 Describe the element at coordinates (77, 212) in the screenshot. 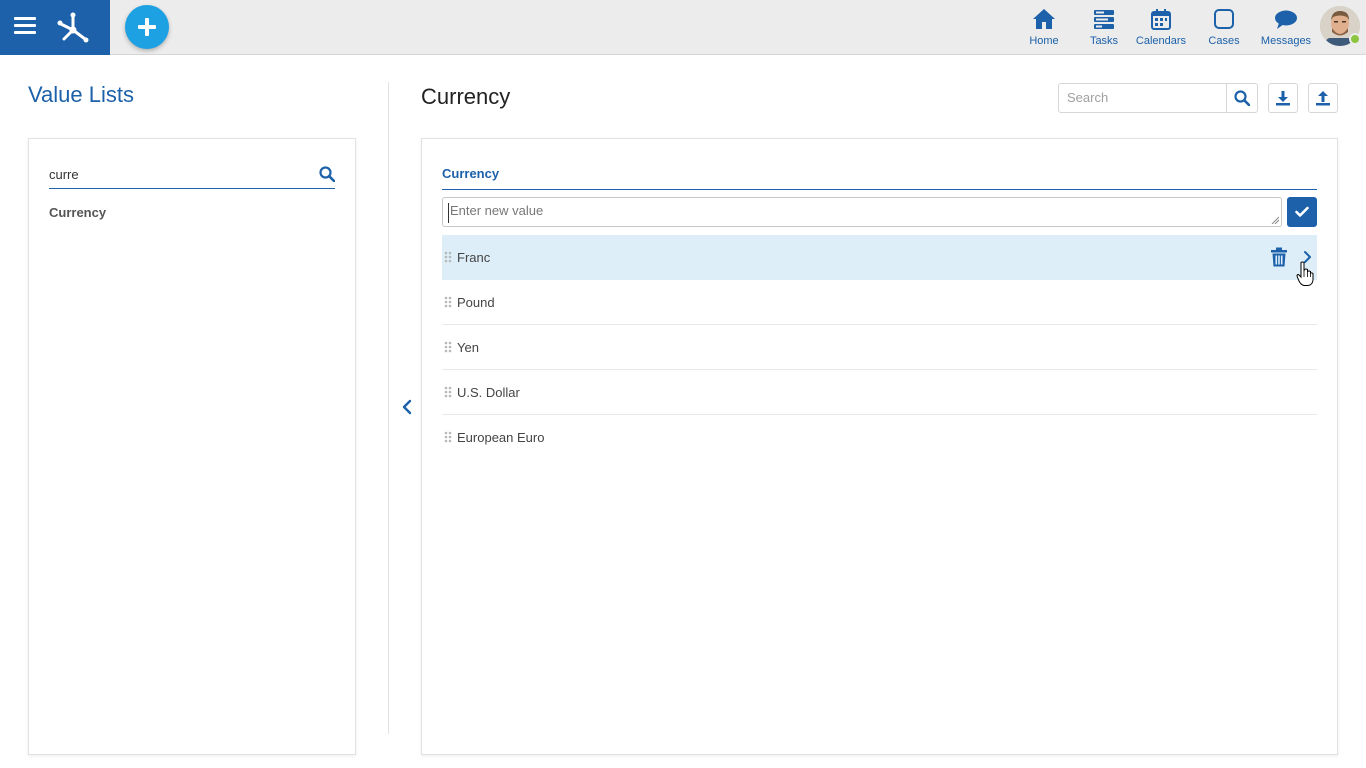

I see `value-list-result-item: Currency` at that location.